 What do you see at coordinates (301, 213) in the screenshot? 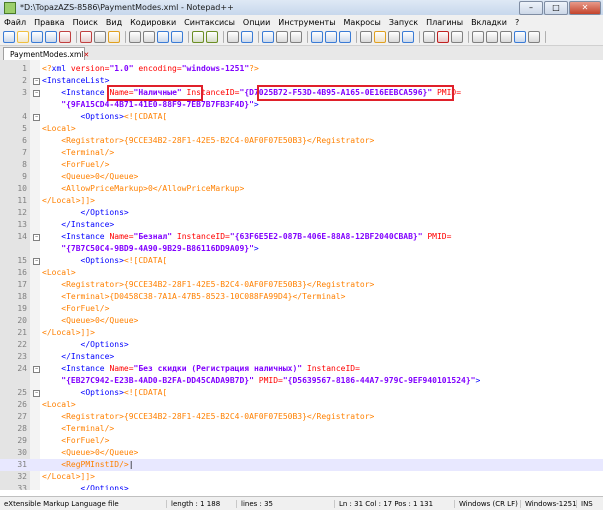
I see `code-line: 12 </Options>` at bounding box center [301, 213].